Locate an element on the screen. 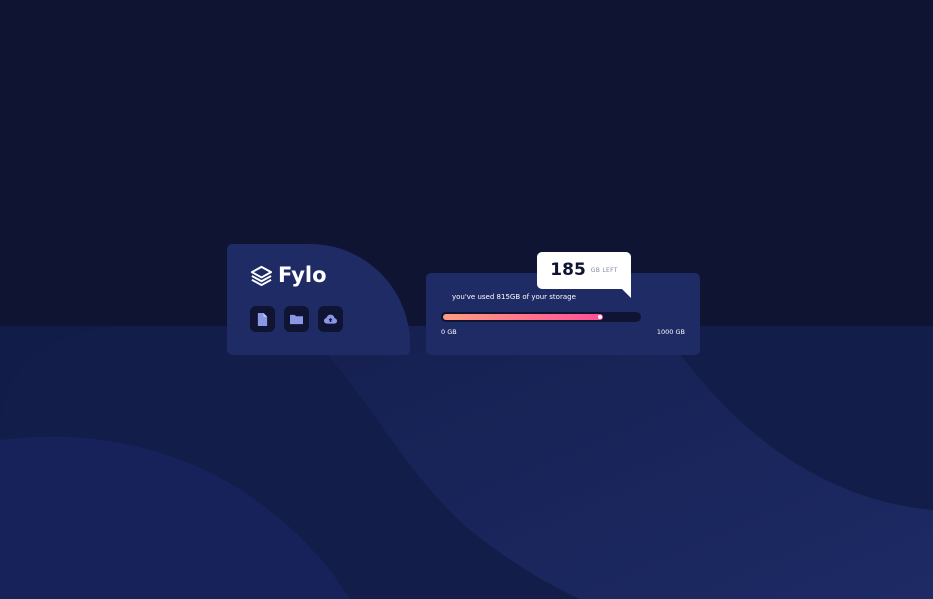 This screenshot has height=599, width=933. remaining-unit: GB LEFT is located at coordinates (604, 270).